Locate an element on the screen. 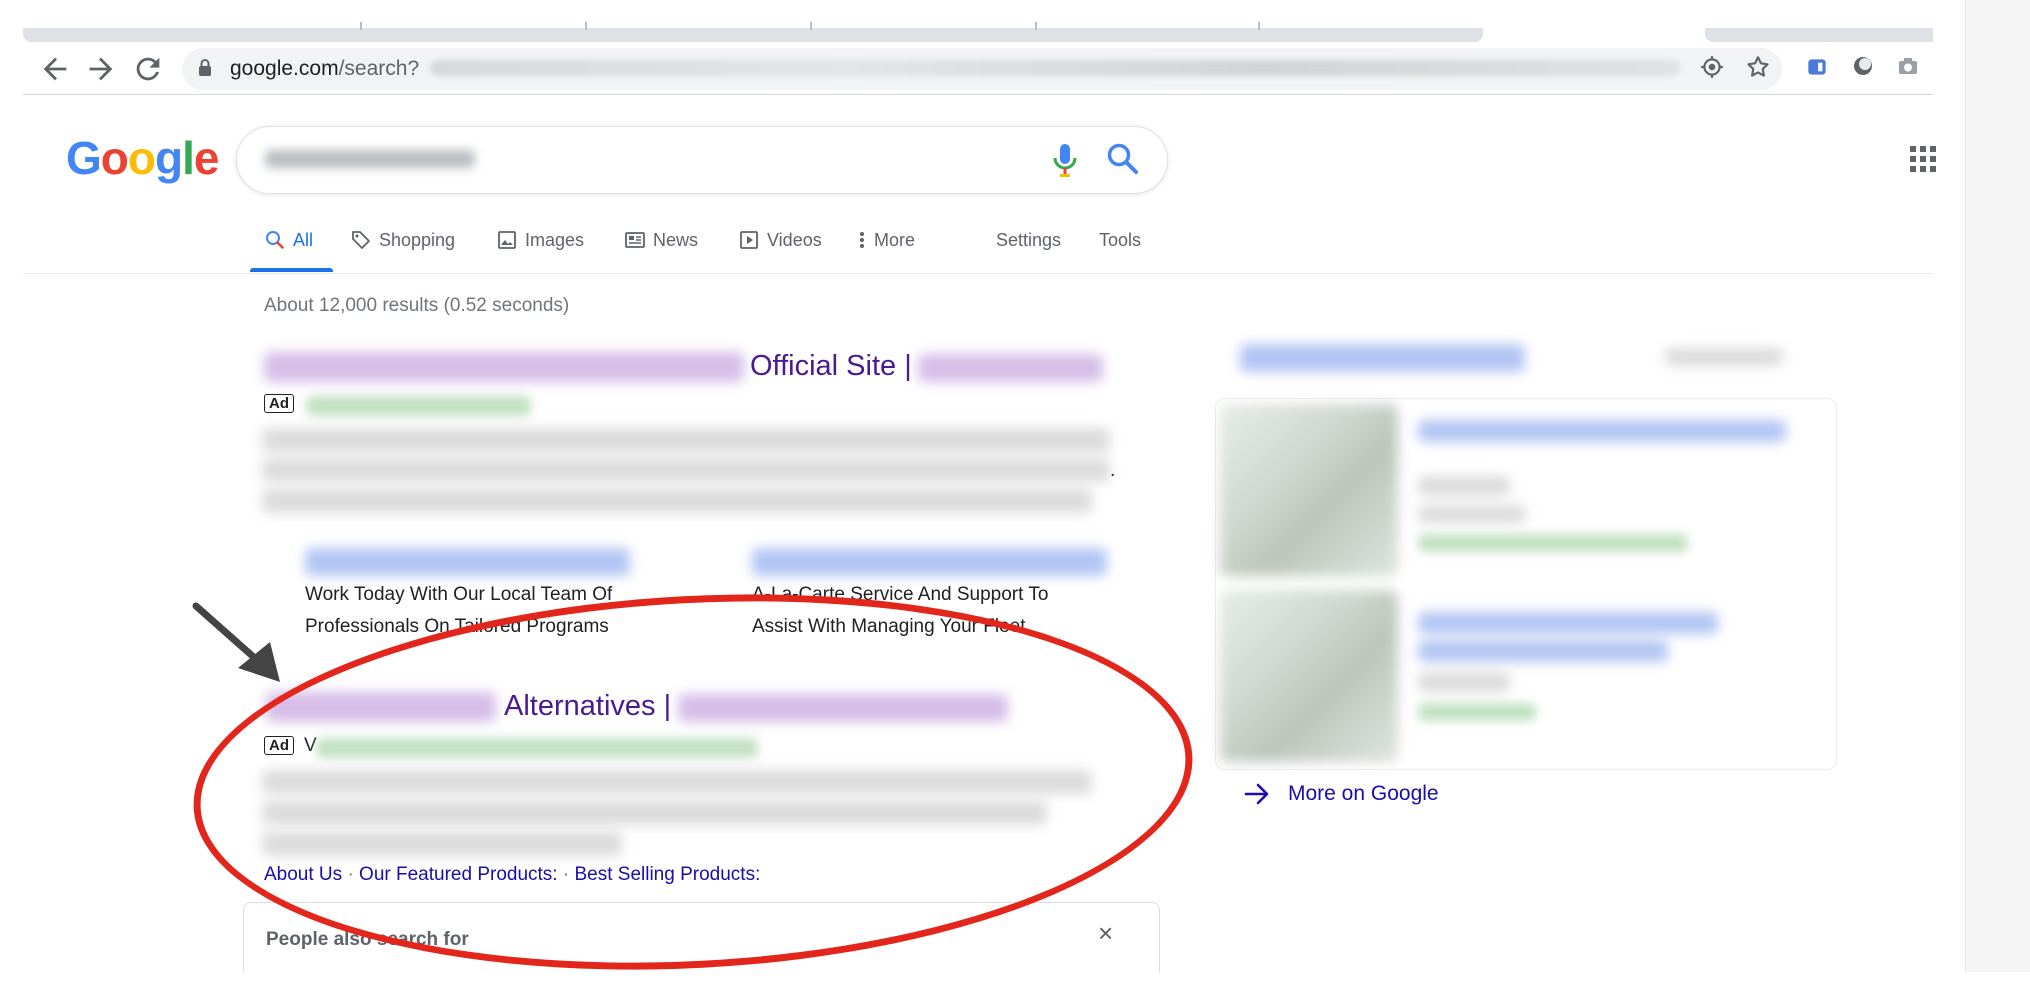 Image resolution: width=2030 pixels, height=994 pixels. tab-label: News is located at coordinates (676, 240).